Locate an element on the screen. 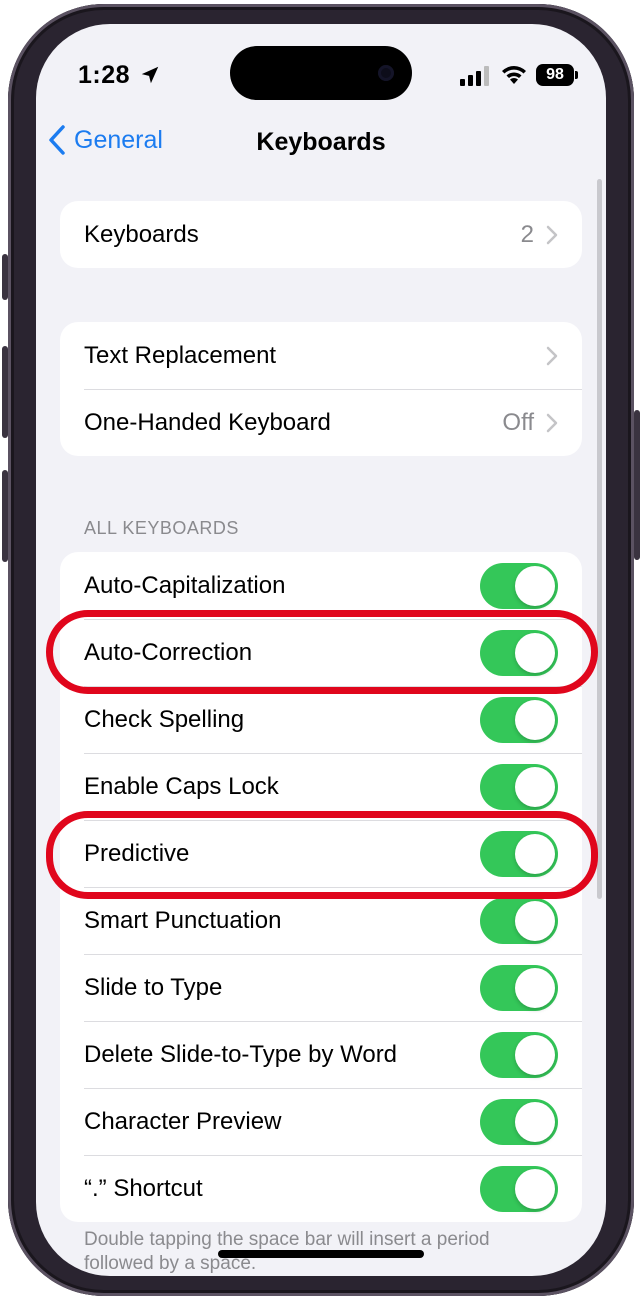 The image size is (642, 1301). keyboards-row: Keyboards 2 is located at coordinates (321, 234).